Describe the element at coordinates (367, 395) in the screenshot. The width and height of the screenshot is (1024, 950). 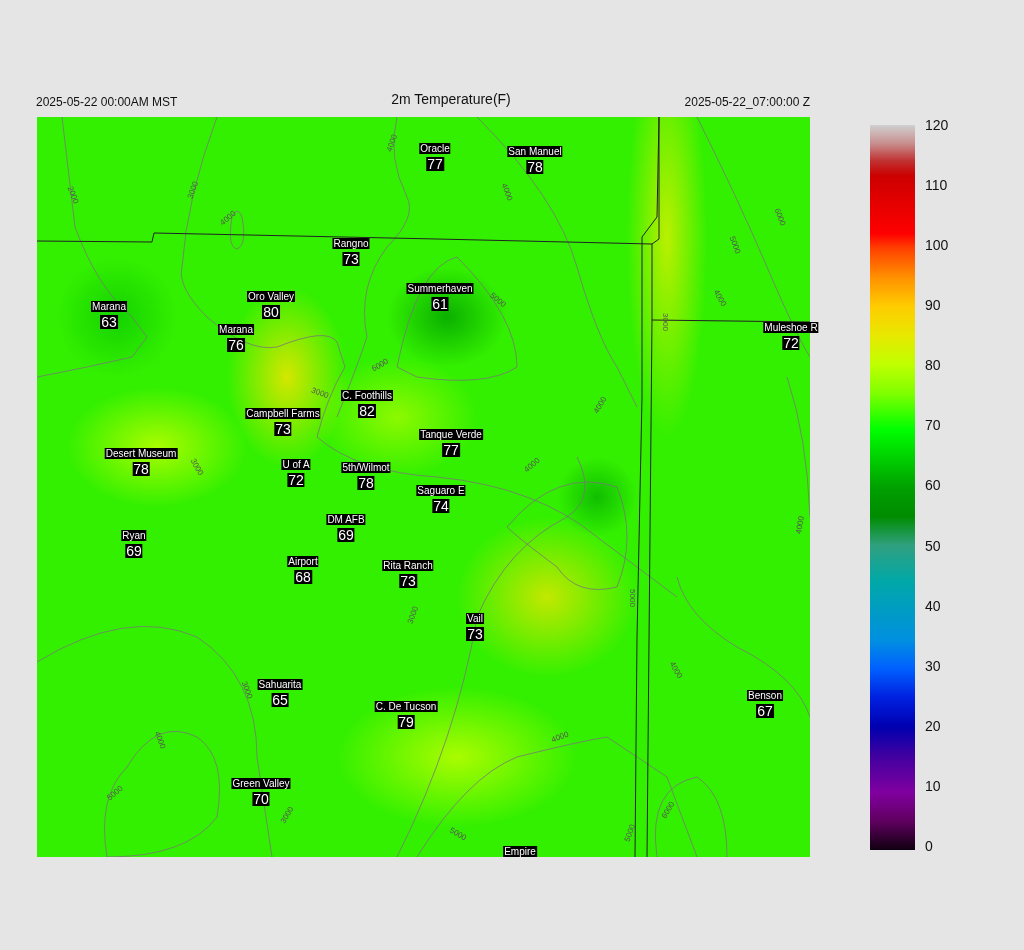
I see `station-name: C. Foothills` at that location.